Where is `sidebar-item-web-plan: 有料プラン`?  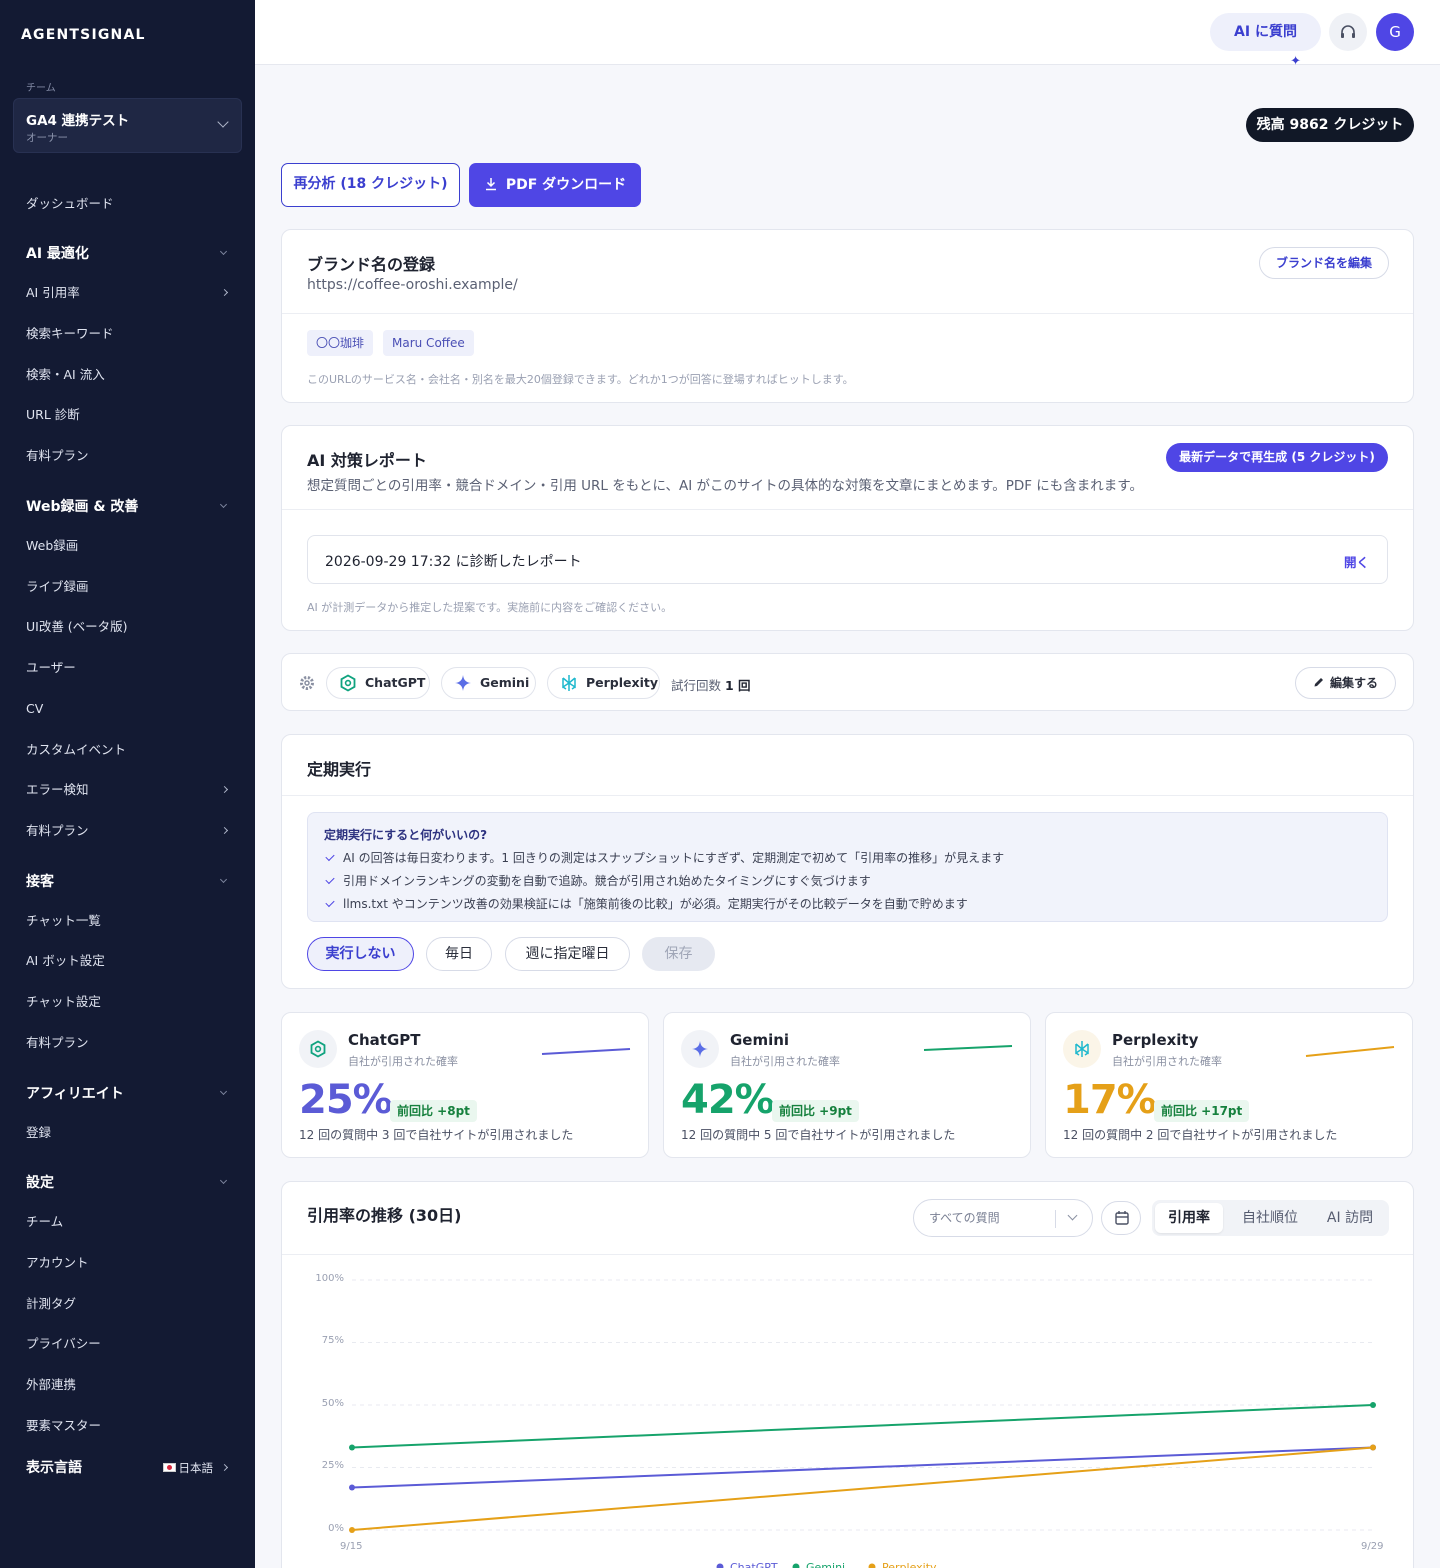 sidebar-item-web-plan: 有料プラン is located at coordinates (128, 831).